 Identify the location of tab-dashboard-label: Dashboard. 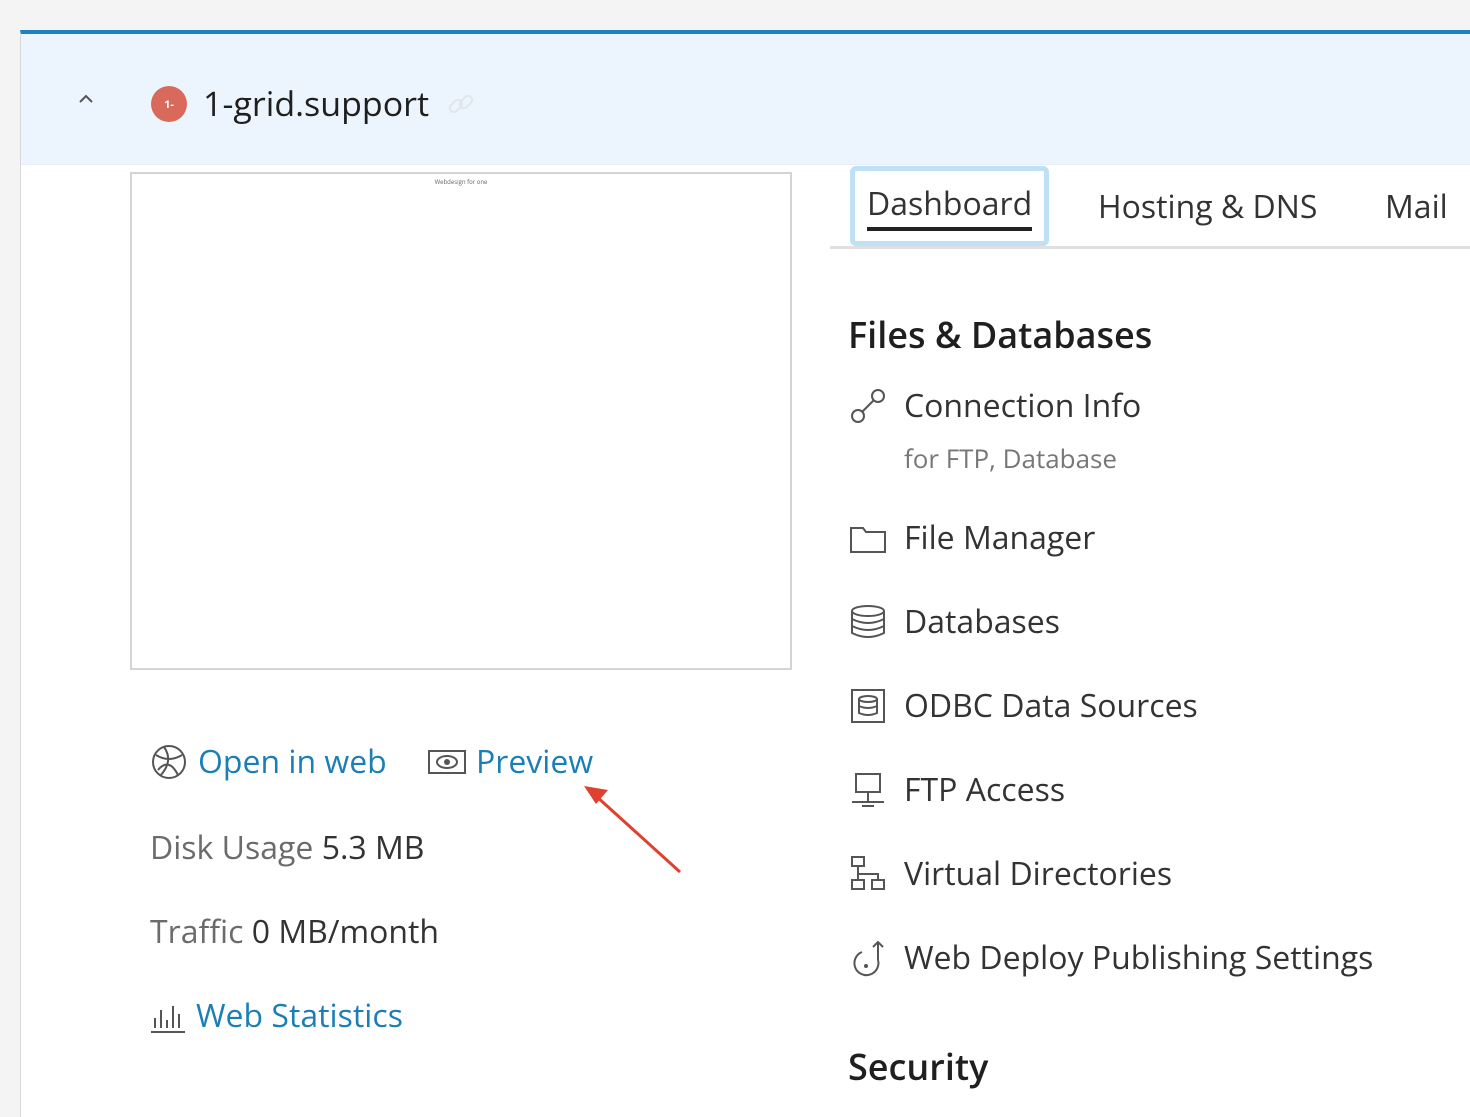
(950, 206).